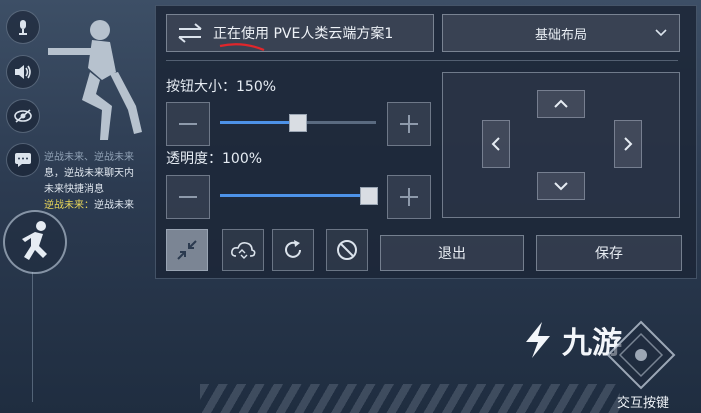 This screenshot has width=701, height=413. I want to click on button-size-label: 按钮大小：150%, so click(221, 87).